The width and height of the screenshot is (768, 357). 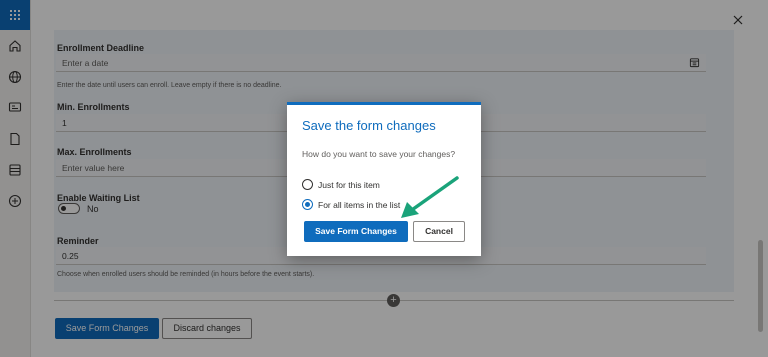 What do you see at coordinates (307, 204) in the screenshot?
I see `radio-all-items` at bounding box center [307, 204].